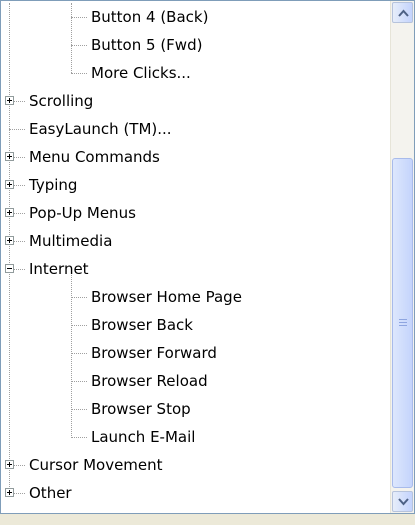  I want to click on tree-item-browser-stop: Browser Stop, so click(195, 409).